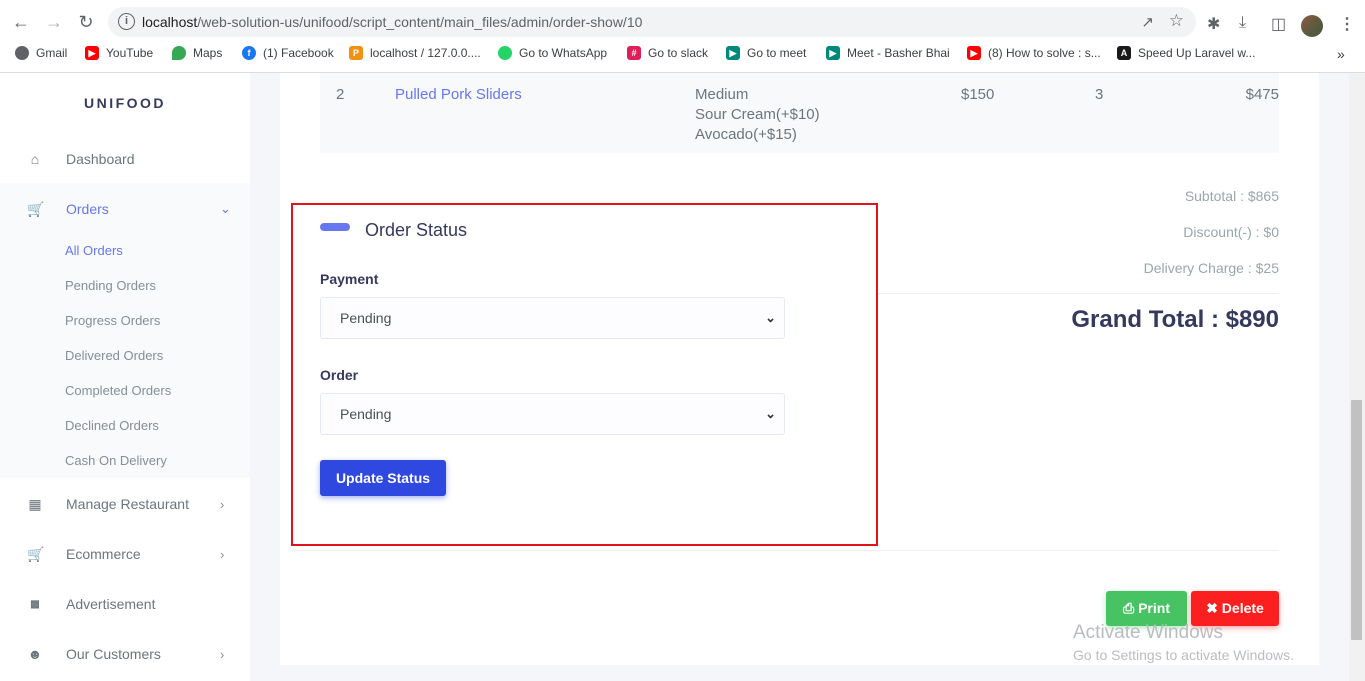 Image resolution: width=1365 pixels, height=681 pixels. What do you see at coordinates (112, 425) in the screenshot?
I see `sidebar-subitem-declined-orders: Declined Orders` at bounding box center [112, 425].